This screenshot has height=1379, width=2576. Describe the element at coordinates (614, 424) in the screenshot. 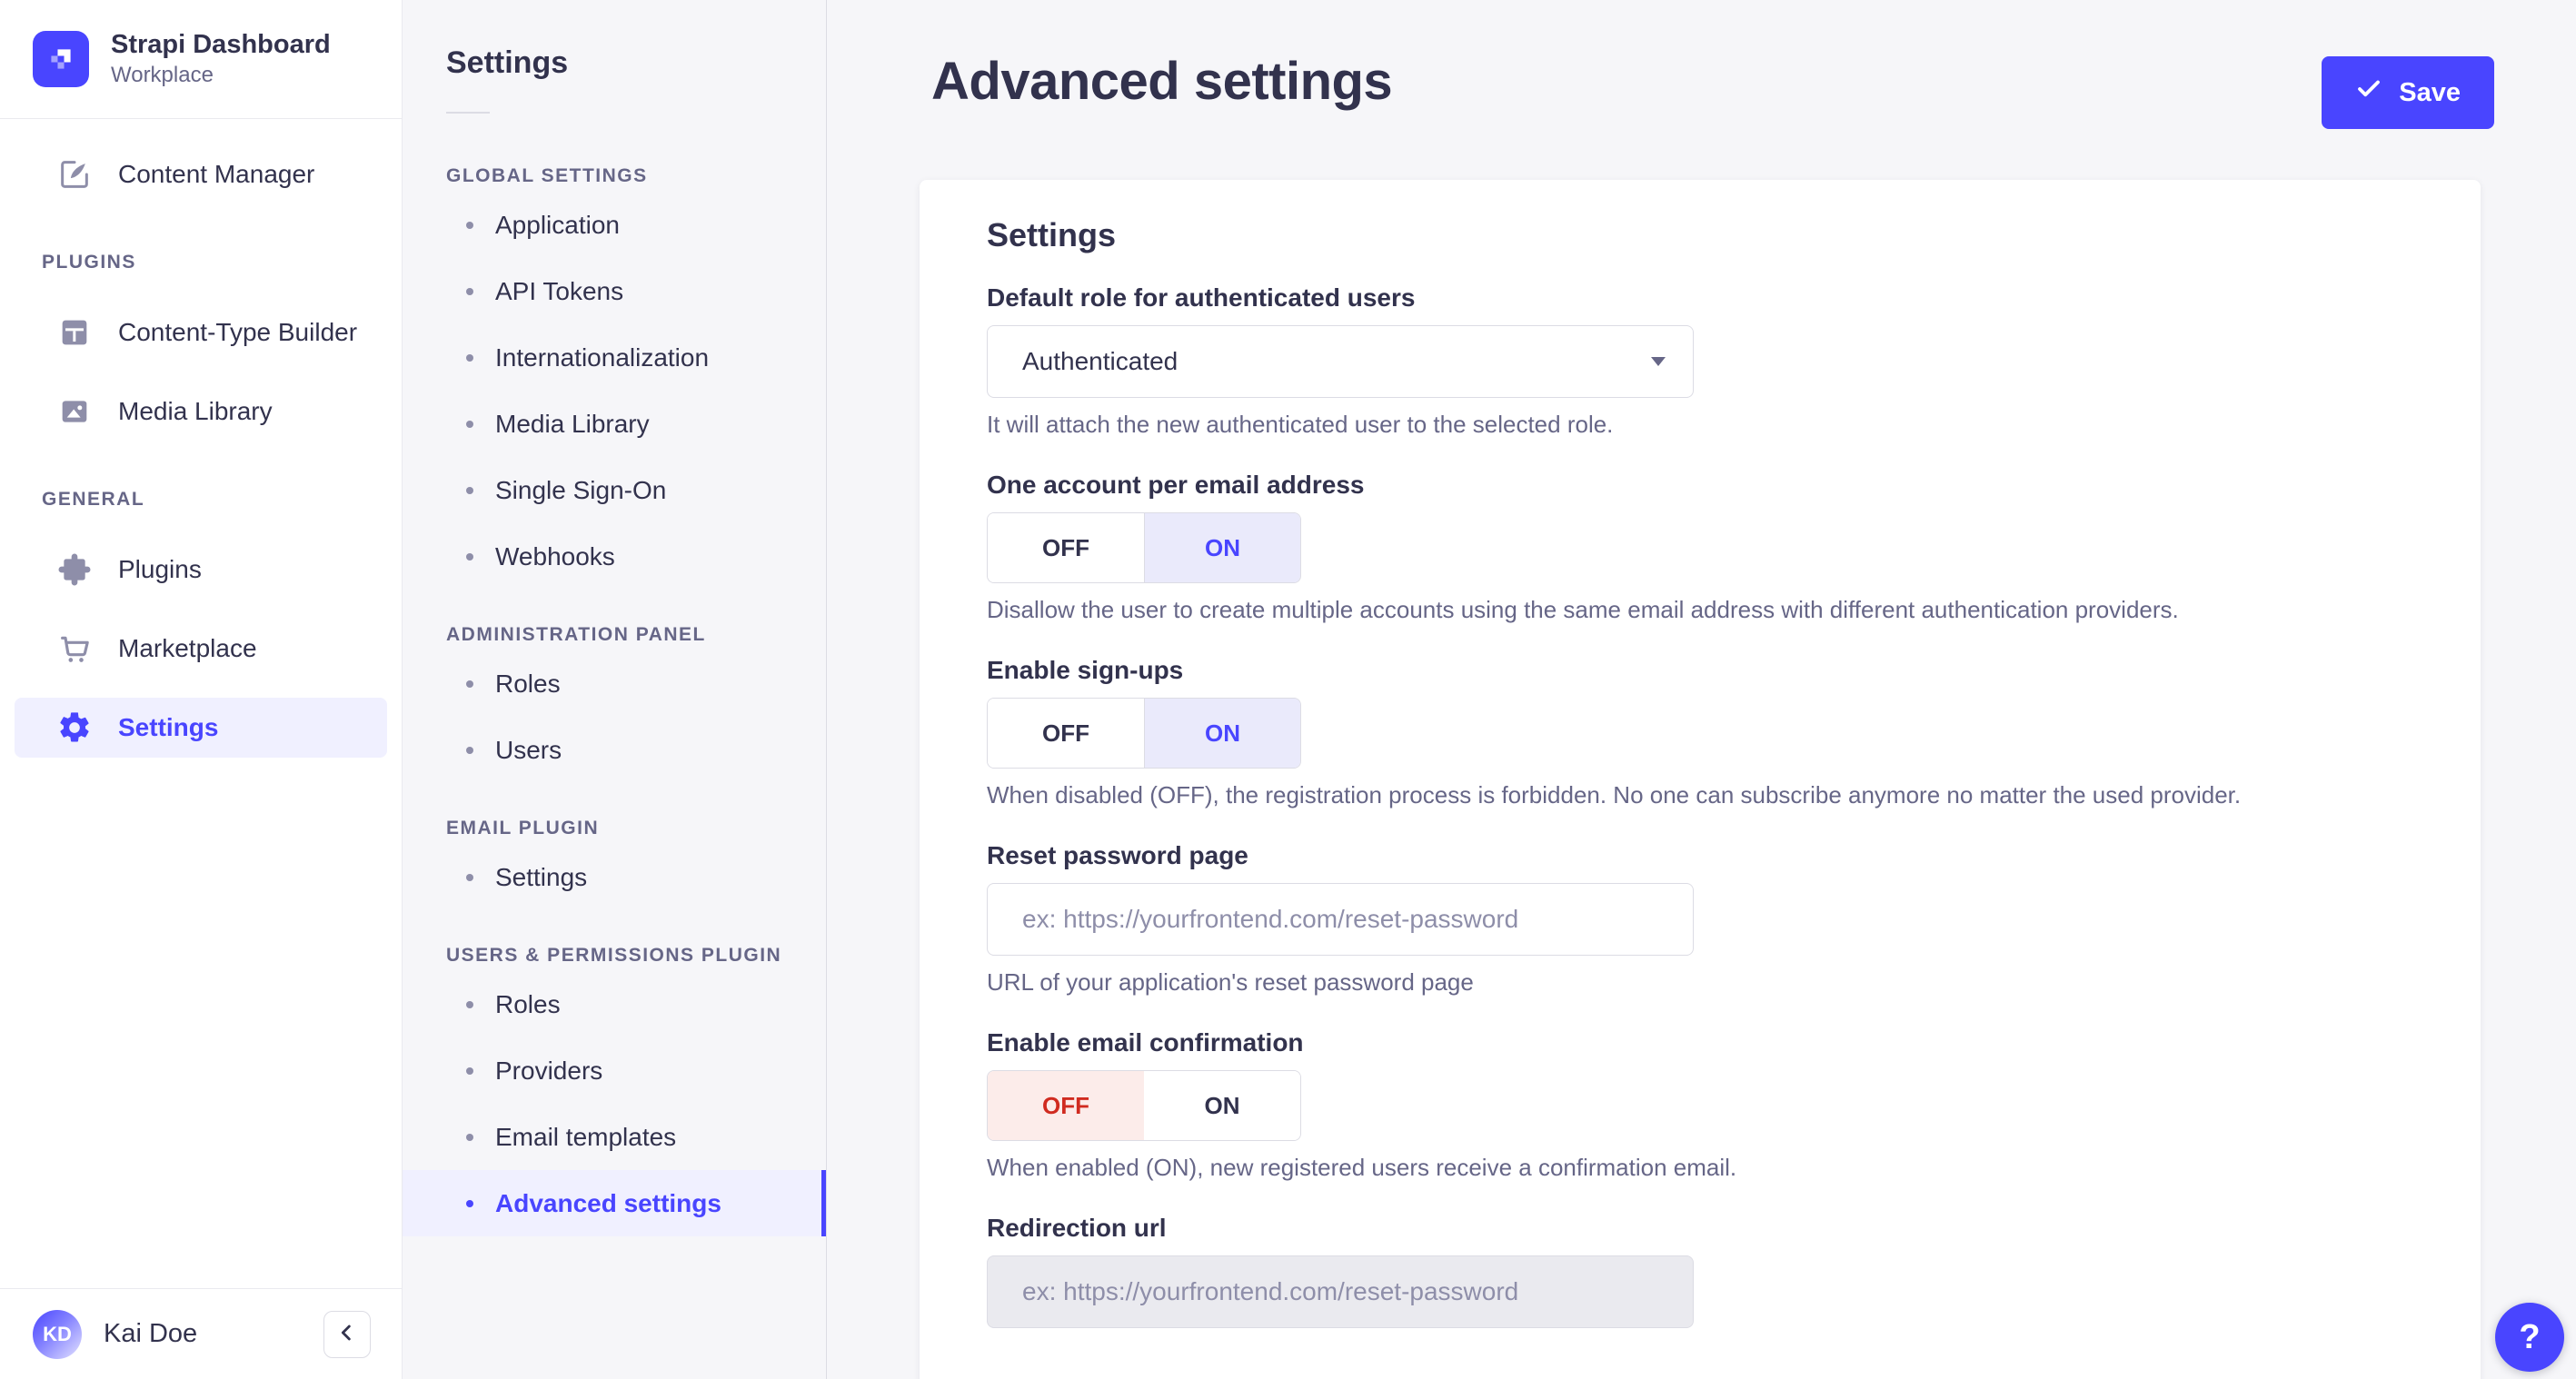

I see `subnav-item-media-library: Media Library` at that location.